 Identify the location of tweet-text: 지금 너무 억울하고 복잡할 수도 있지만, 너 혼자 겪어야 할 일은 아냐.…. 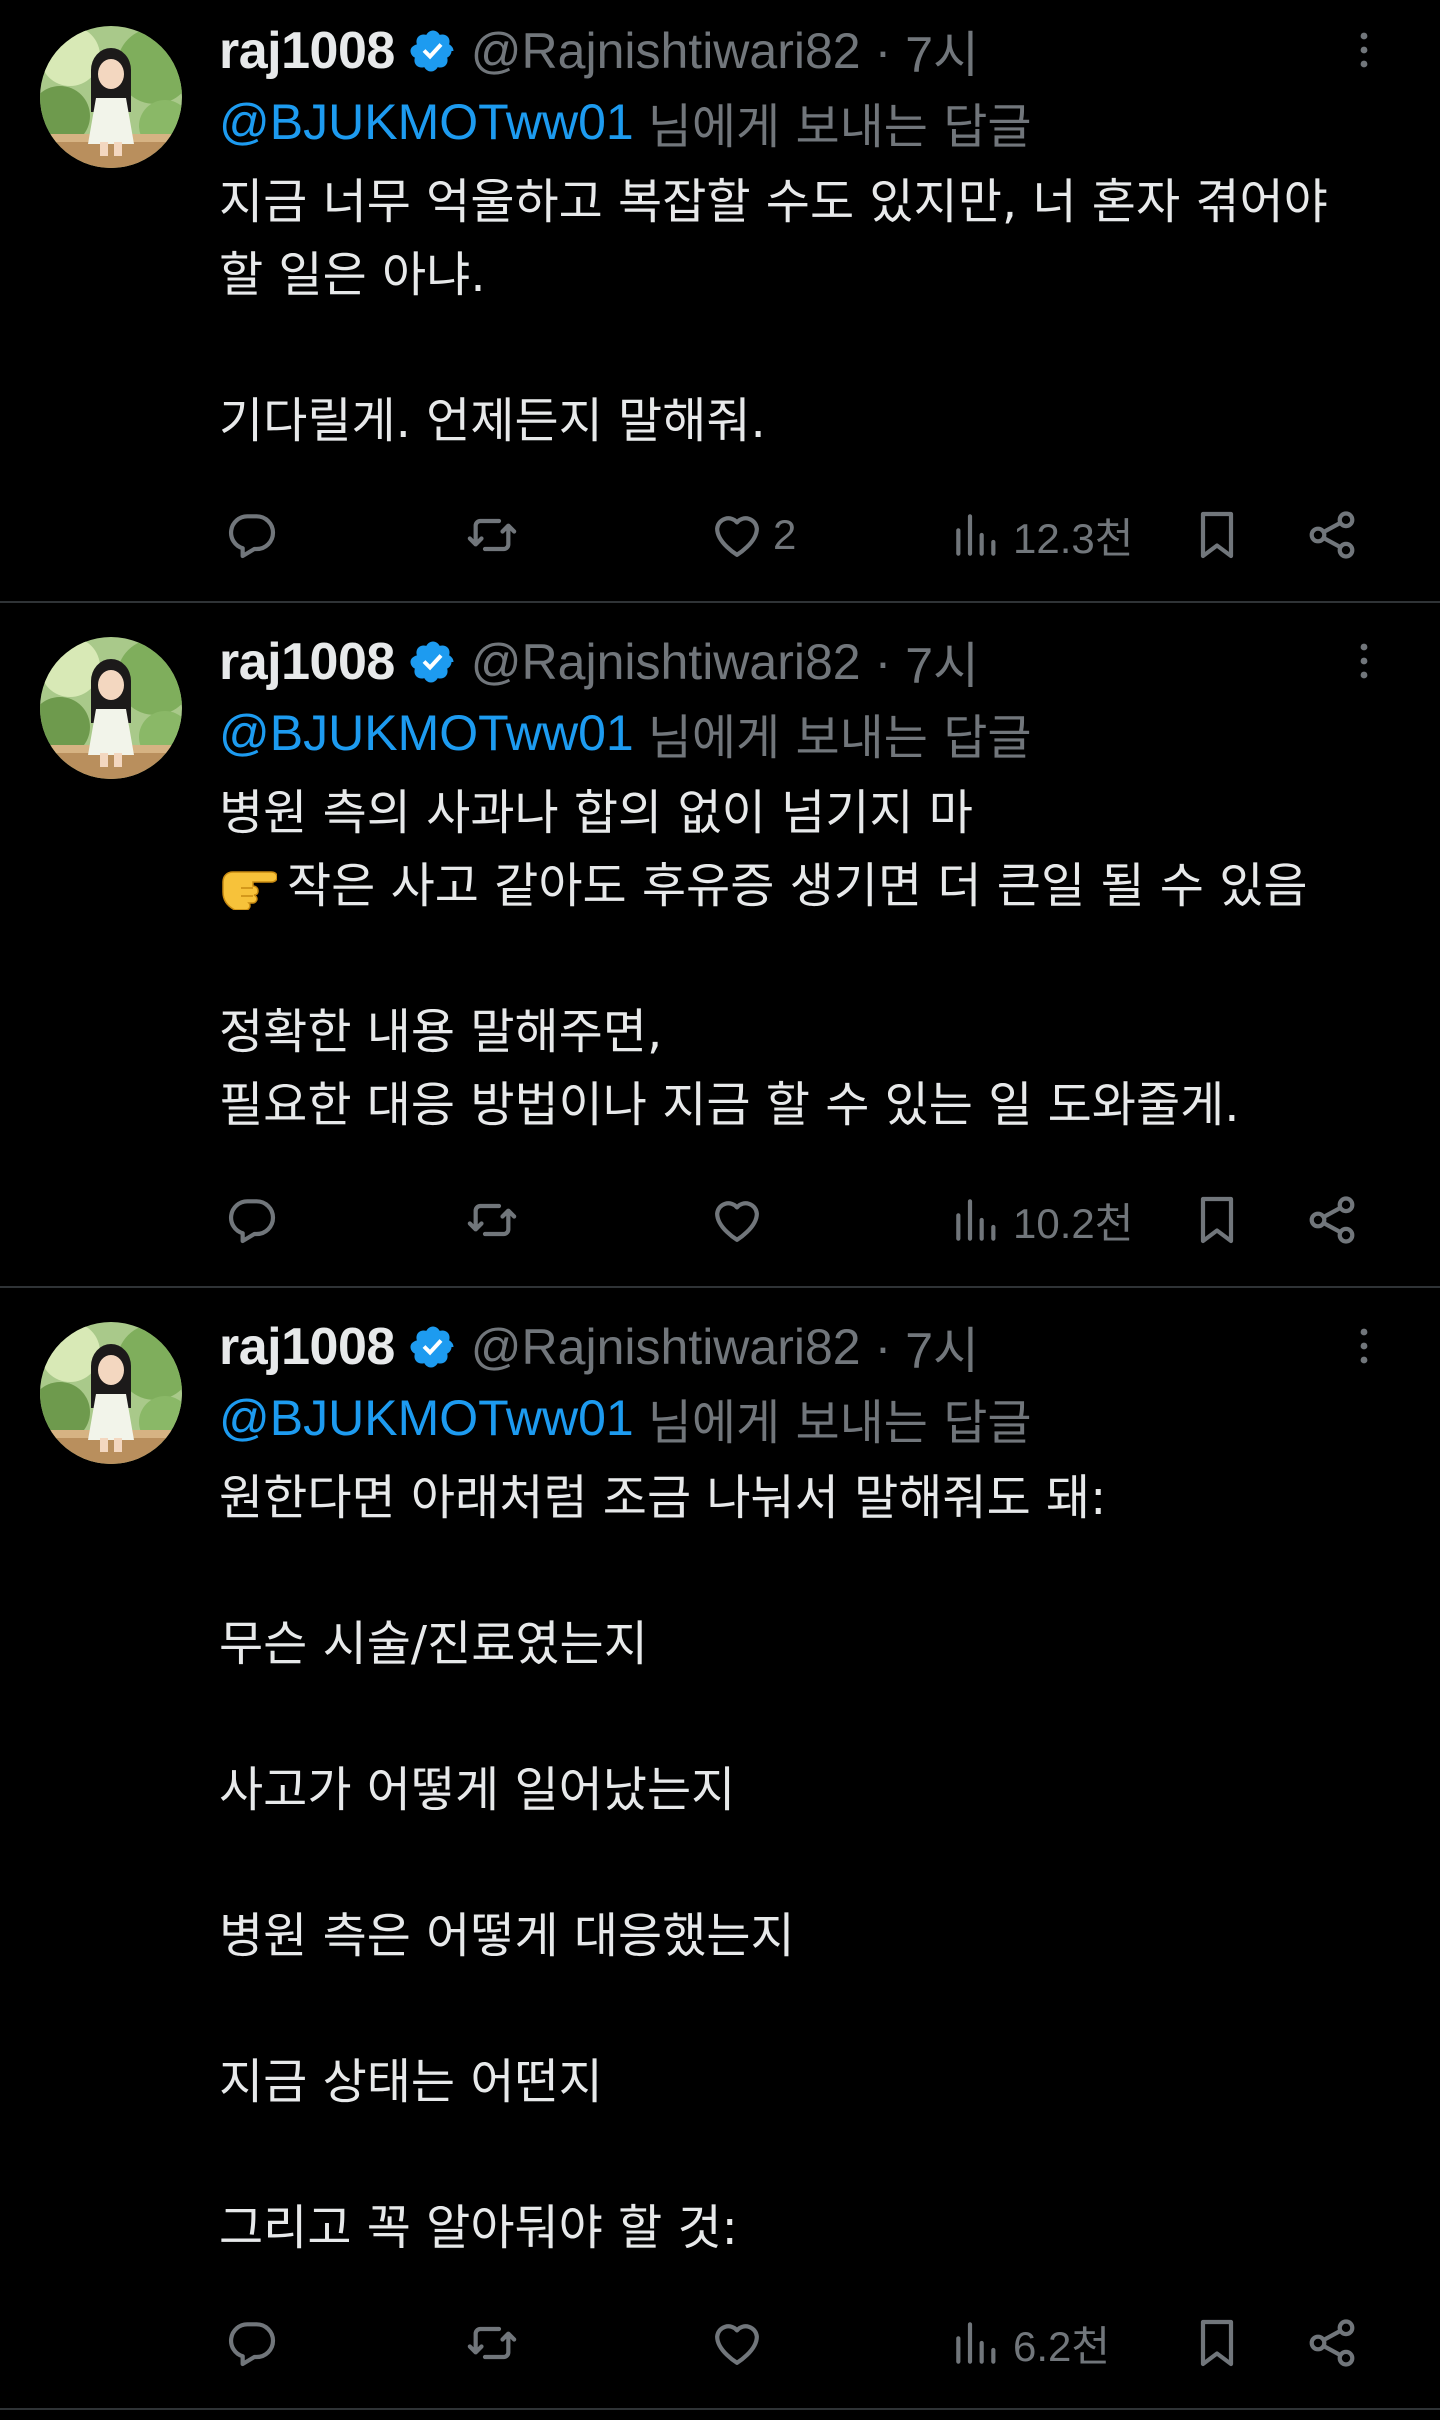
(809, 312).